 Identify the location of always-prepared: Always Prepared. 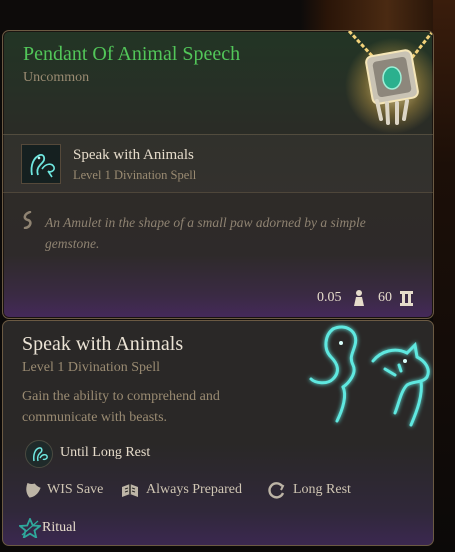
(194, 489).